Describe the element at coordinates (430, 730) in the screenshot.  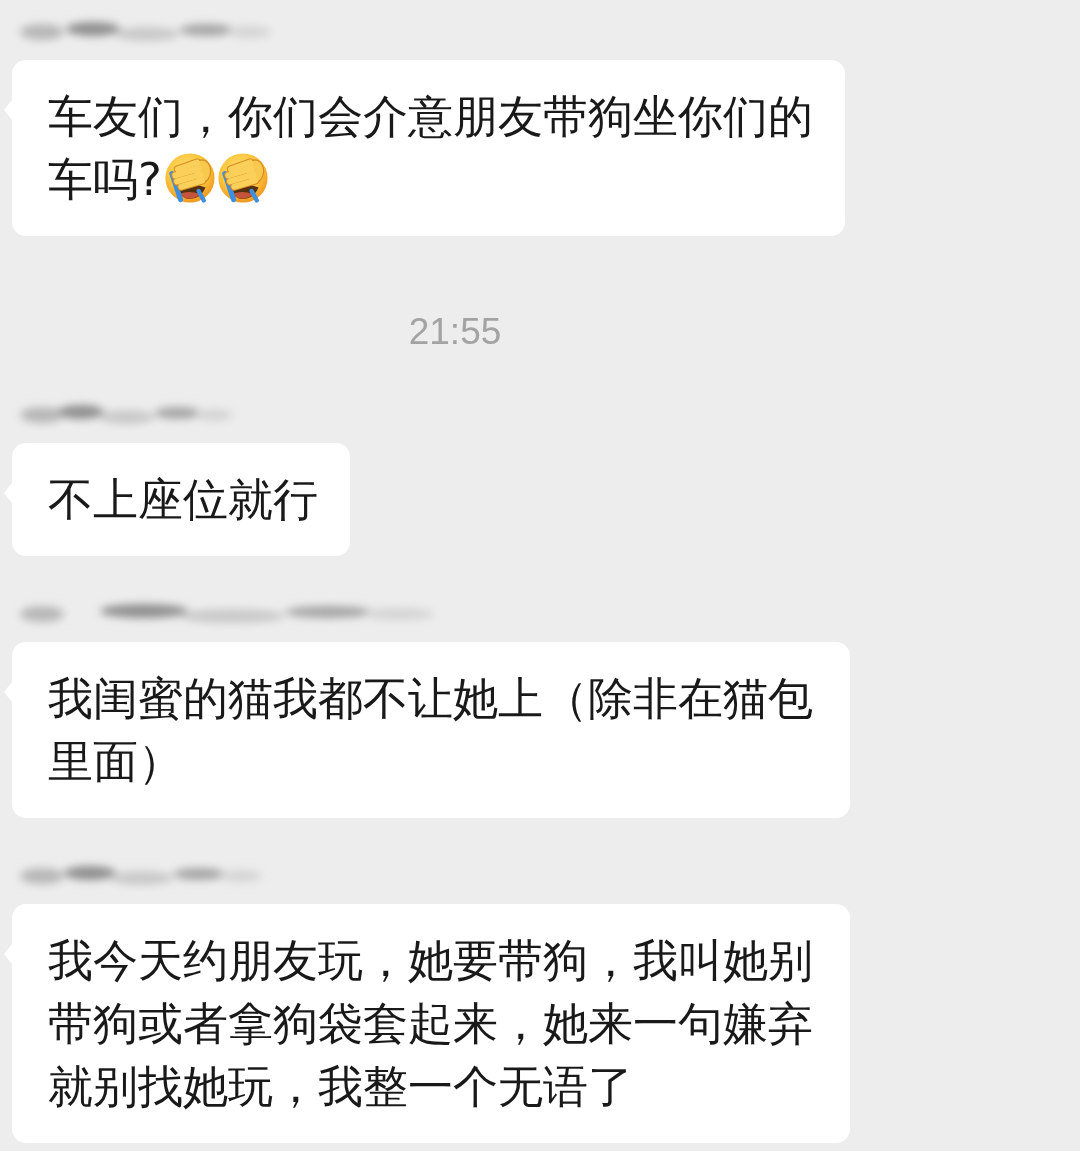
I see `message-text: 我闺蜜的猫我都不让她上（除非在猫包里面）` at that location.